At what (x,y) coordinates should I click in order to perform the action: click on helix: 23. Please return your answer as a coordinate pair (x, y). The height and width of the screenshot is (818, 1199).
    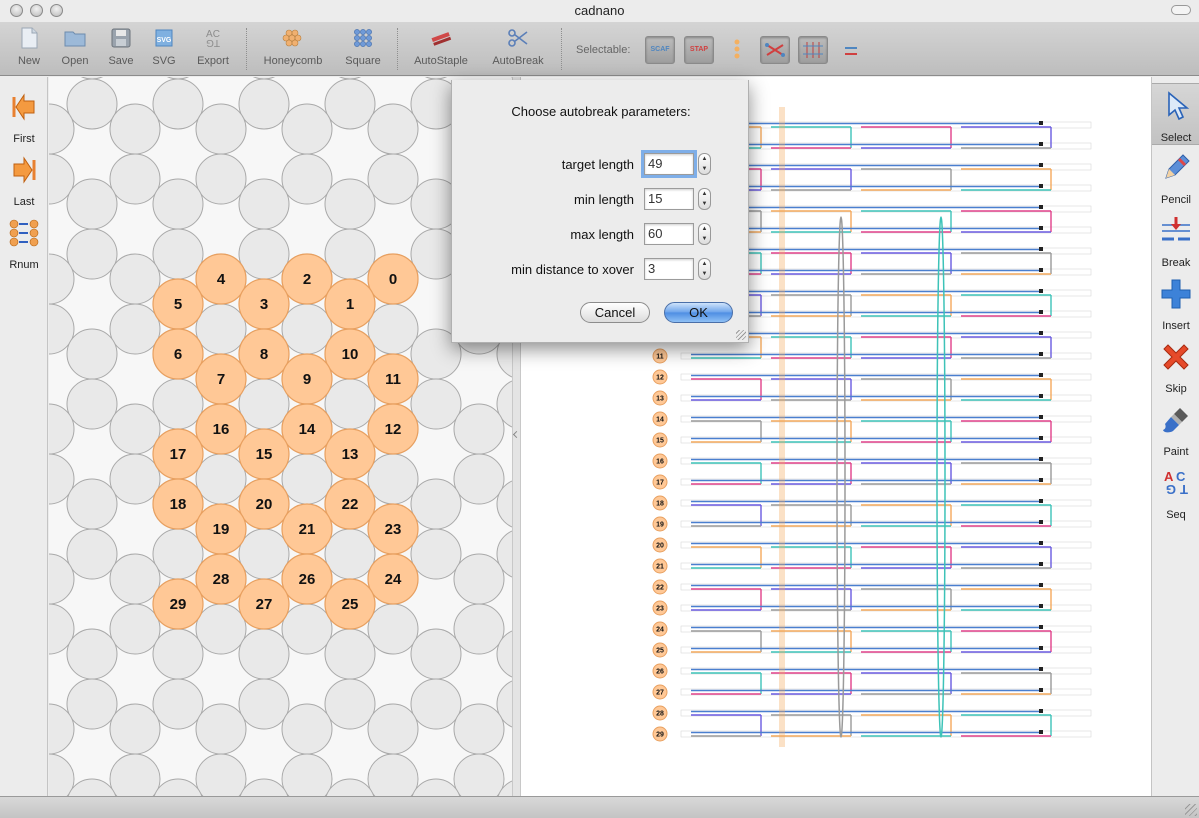
    Looking at the image, I should click on (393, 529).